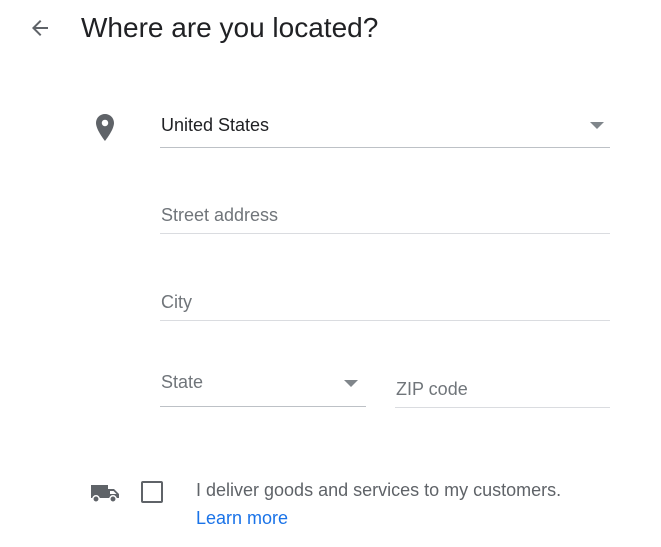 The height and width of the screenshot is (547, 661). What do you see at coordinates (502, 390) in the screenshot?
I see `zip-code-input: ZIP code` at bounding box center [502, 390].